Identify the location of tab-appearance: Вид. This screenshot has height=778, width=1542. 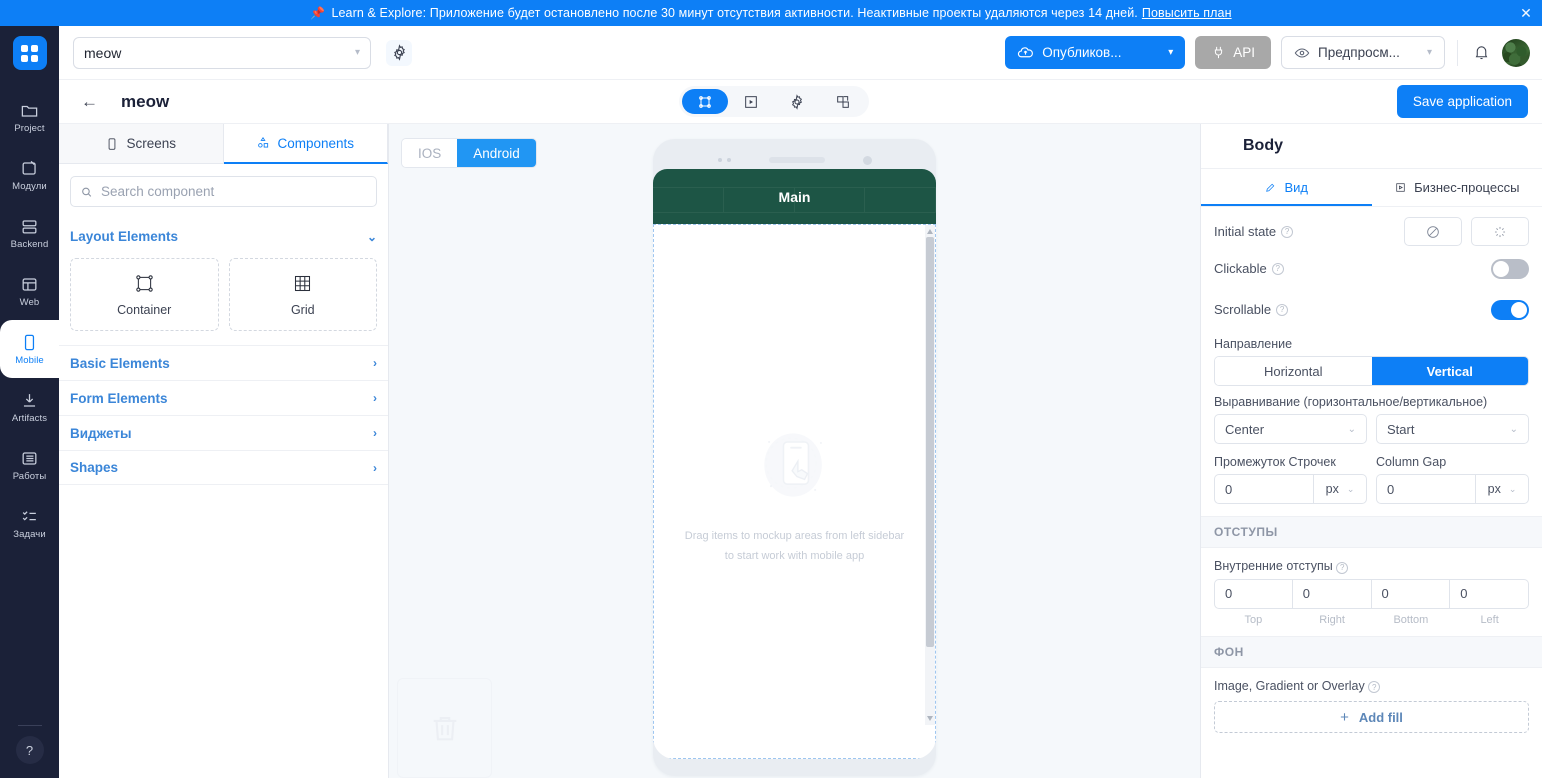
(1286, 187).